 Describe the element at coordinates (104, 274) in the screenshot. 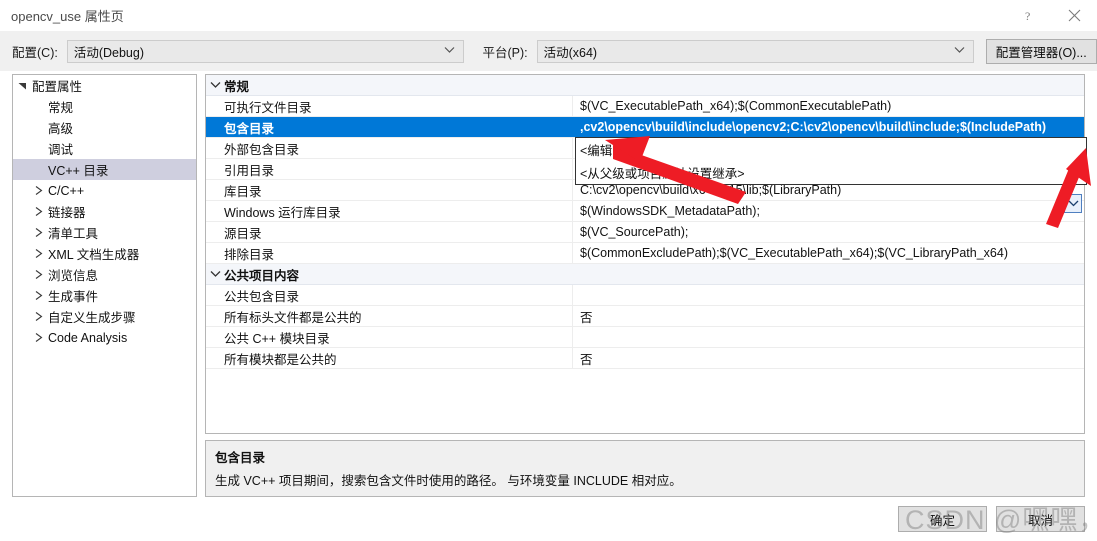

I see `tree-item-9: 浏览信息` at that location.